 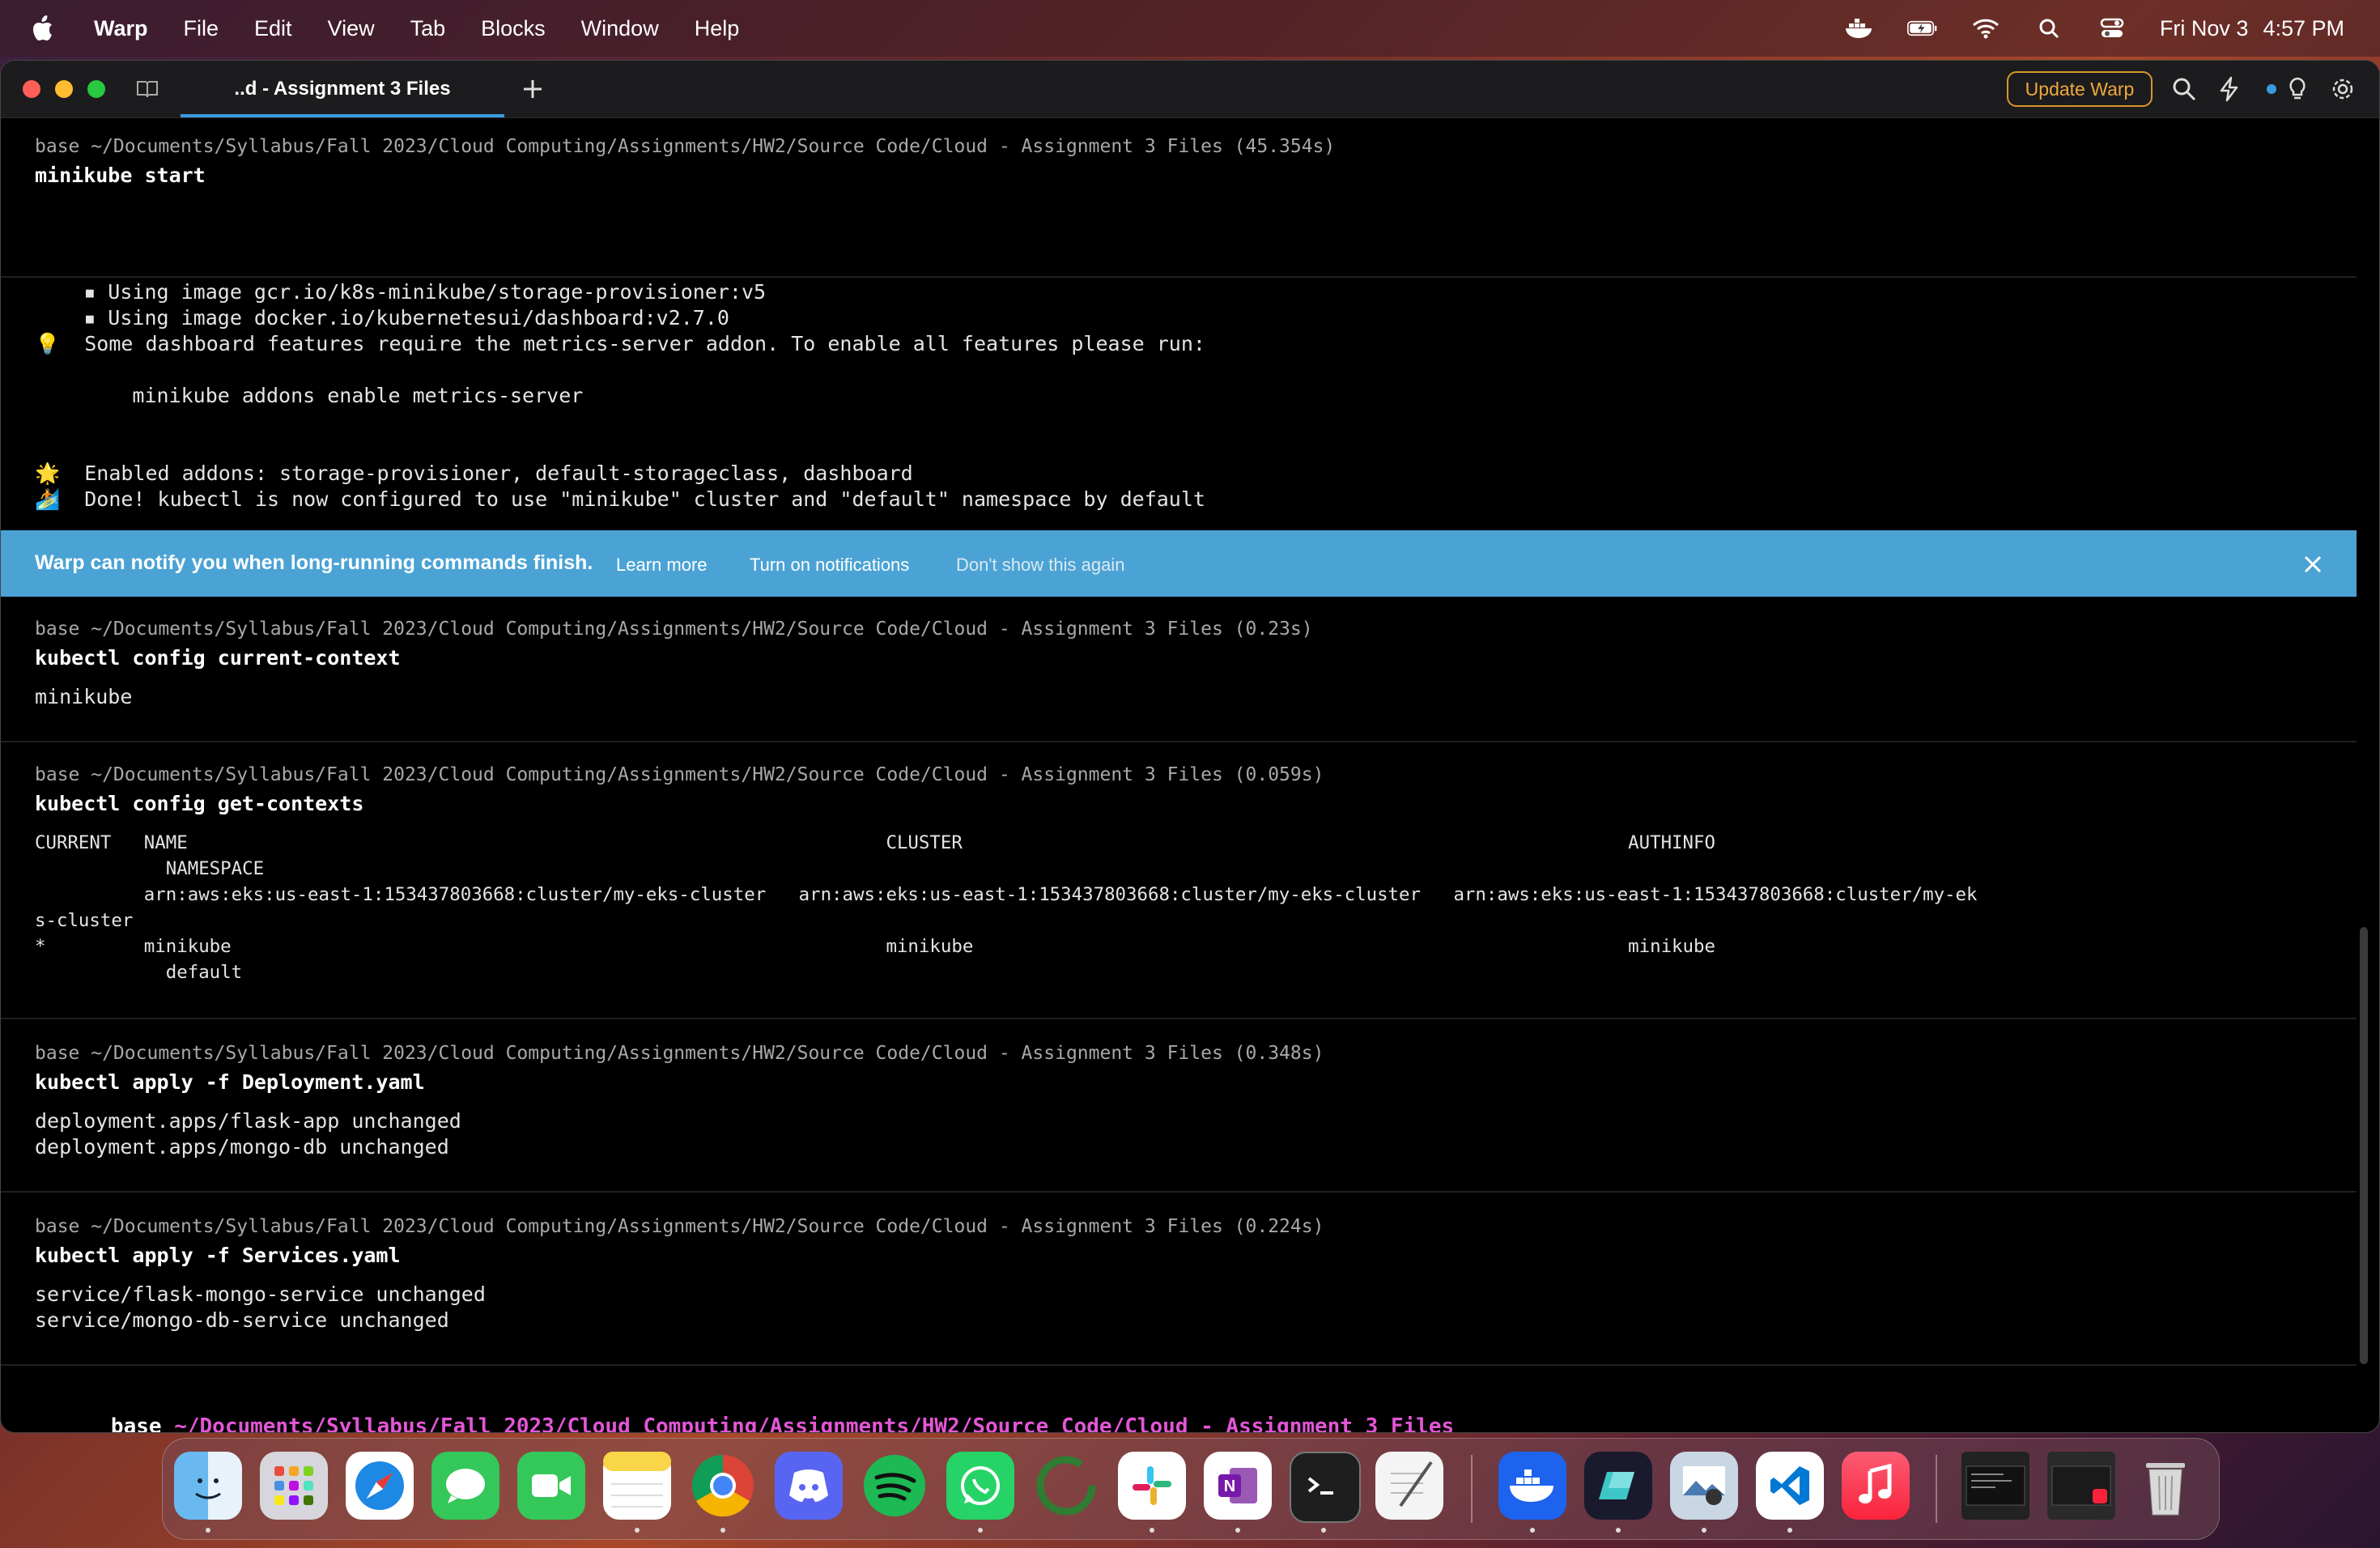 I want to click on lightning-icon, so click(x=2229, y=89).